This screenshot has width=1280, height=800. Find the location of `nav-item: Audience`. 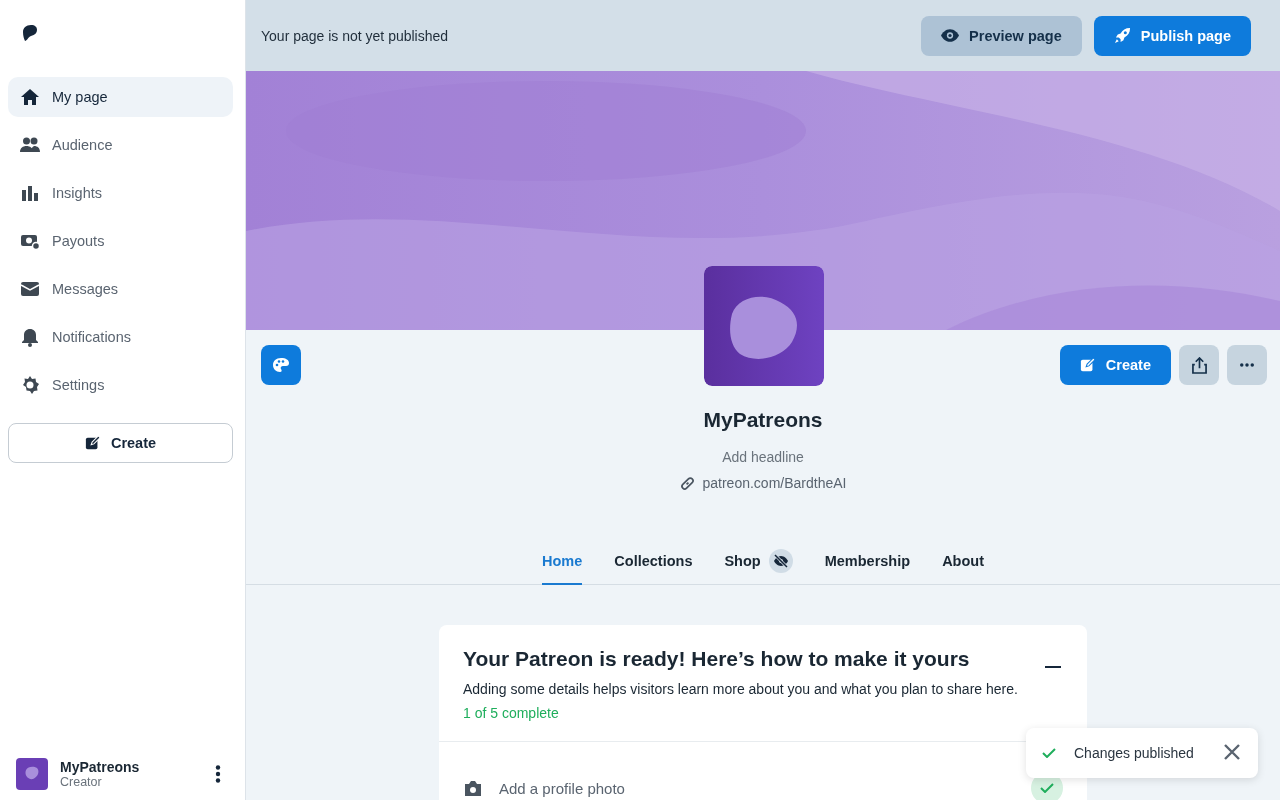

nav-item: Audience is located at coordinates (120, 145).